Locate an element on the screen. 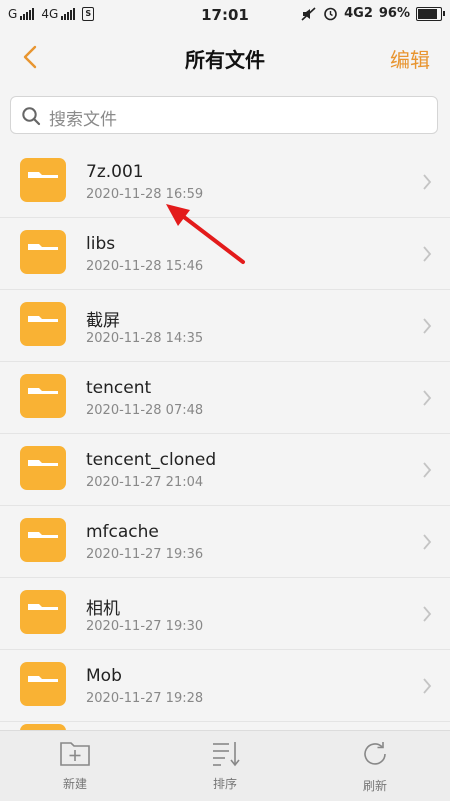 This screenshot has width=450, height=801. file-name: Mob is located at coordinates (104, 676).